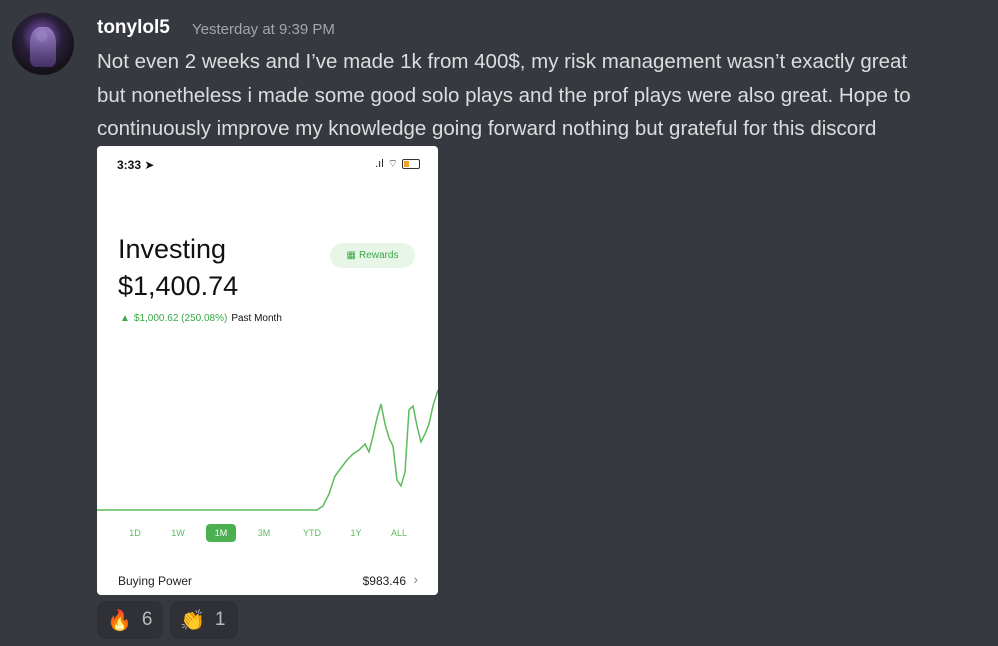  Describe the element at coordinates (256, 318) in the screenshot. I see `change-period: Past Month` at that location.